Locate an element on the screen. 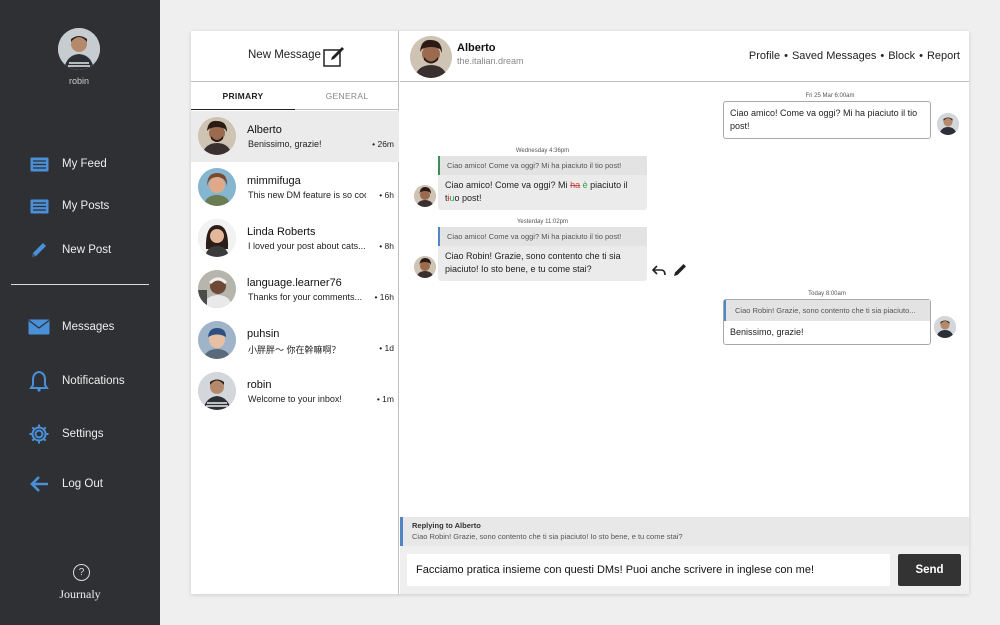  tab-primary: PRIMARY is located at coordinates (243, 96).